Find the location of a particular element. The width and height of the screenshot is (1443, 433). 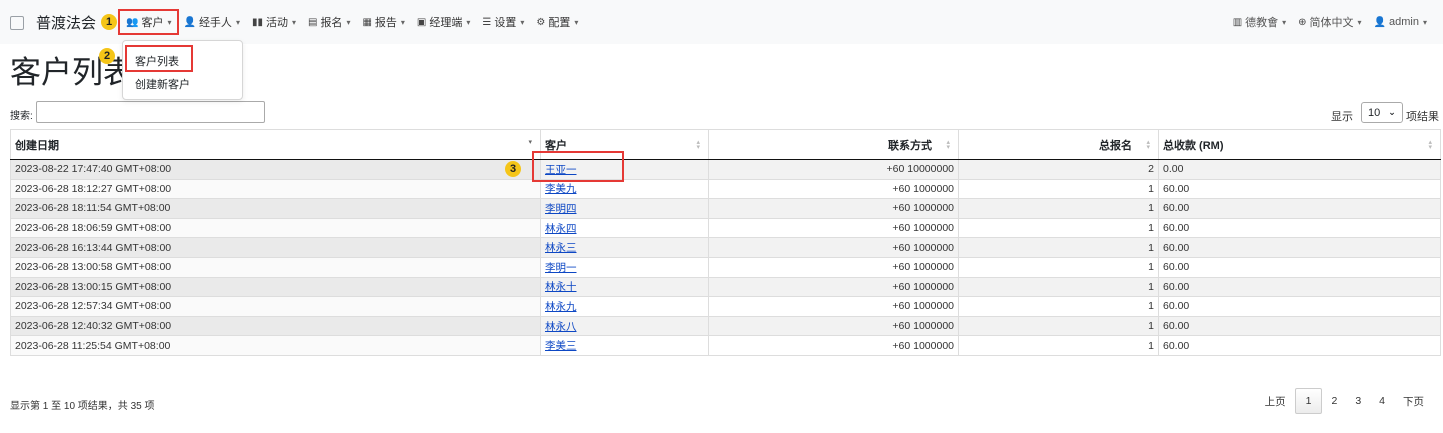

cell-customer: 李美三 is located at coordinates (624, 345).